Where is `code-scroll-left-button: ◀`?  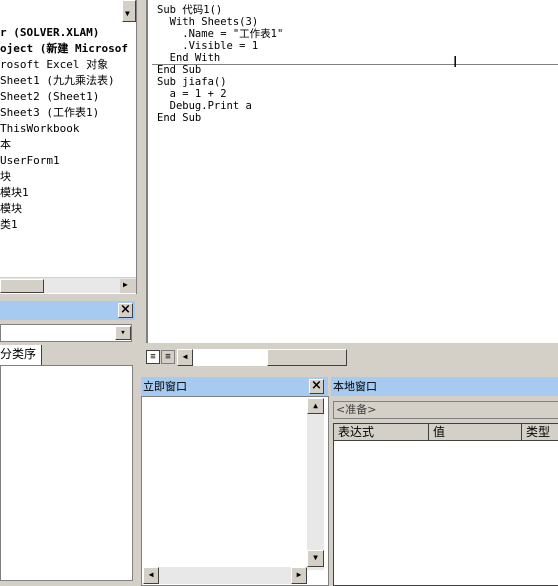 code-scroll-left-button: ◀ is located at coordinates (185, 357).